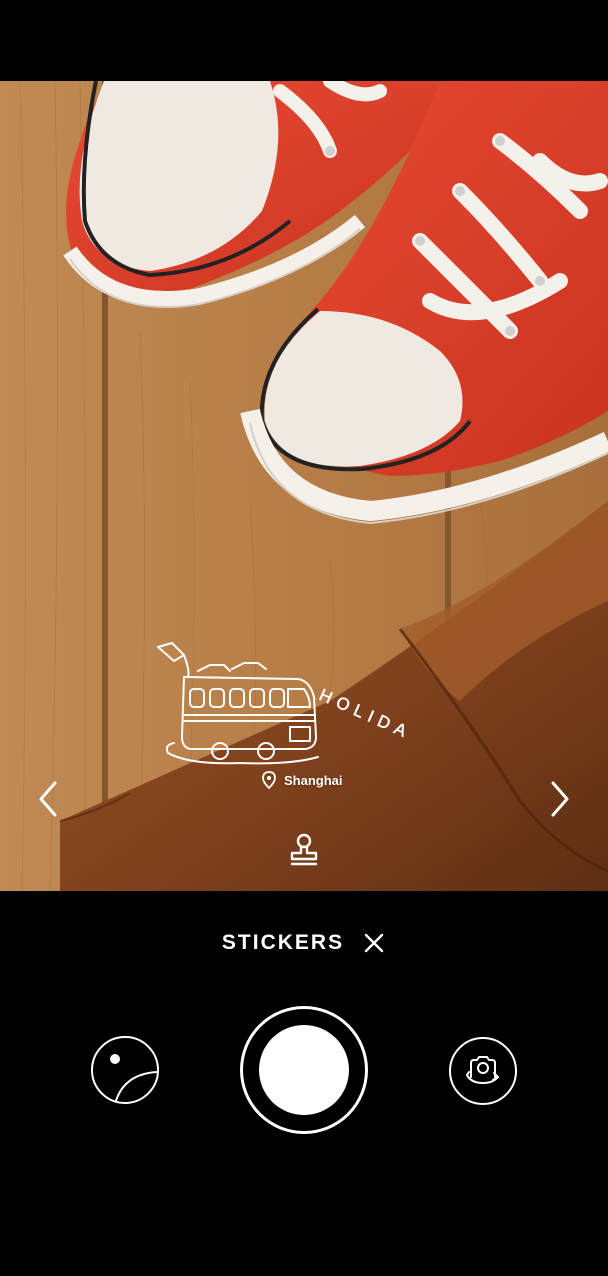 This screenshot has width=608, height=1276. I want to click on stamp-button, so click(304, 850).